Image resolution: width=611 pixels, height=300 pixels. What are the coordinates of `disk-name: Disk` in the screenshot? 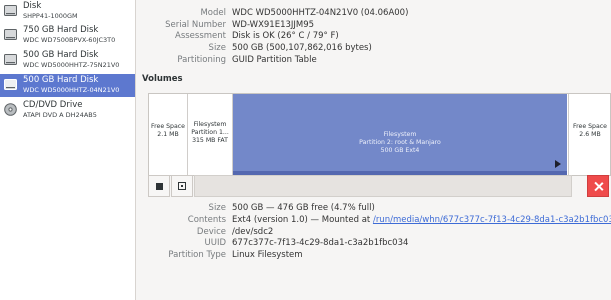 It's located at (32, 6).